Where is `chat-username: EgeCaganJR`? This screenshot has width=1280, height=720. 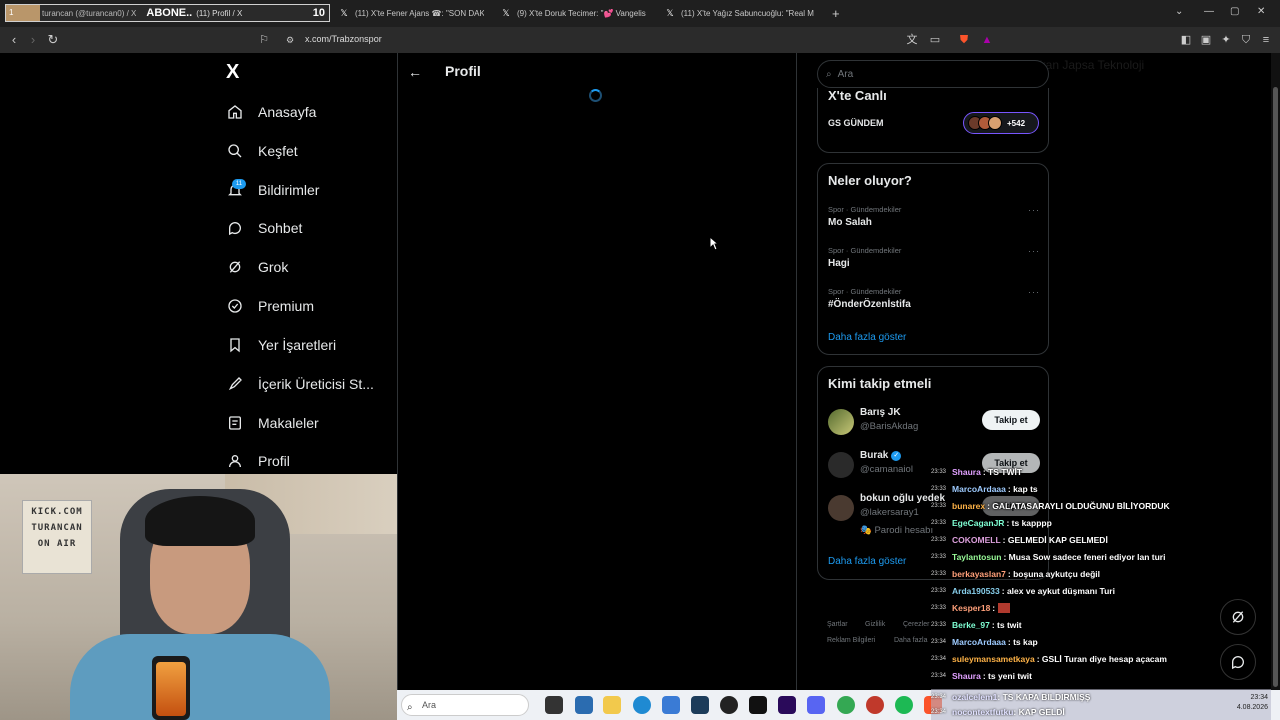 chat-username: EgeCaganJR is located at coordinates (978, 523).